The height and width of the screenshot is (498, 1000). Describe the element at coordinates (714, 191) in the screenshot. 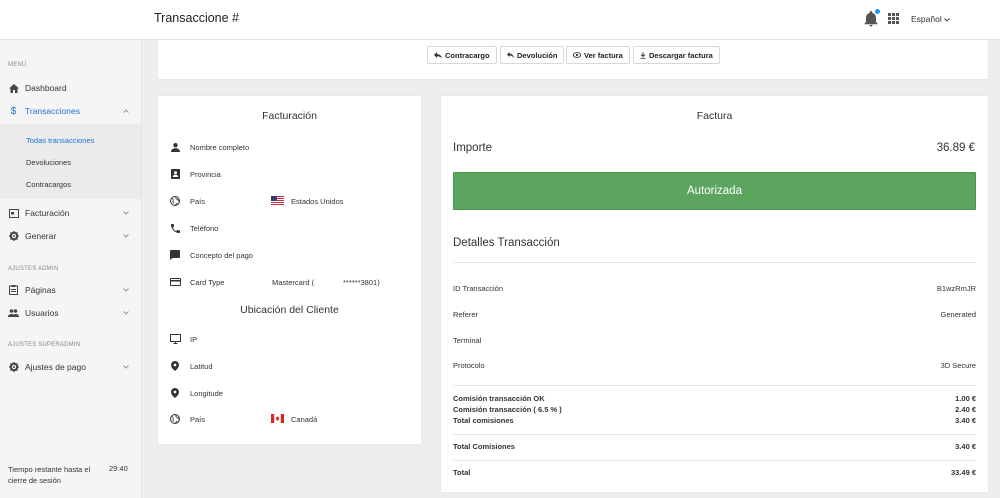

I see `status-badge: Autorizada` at that location.